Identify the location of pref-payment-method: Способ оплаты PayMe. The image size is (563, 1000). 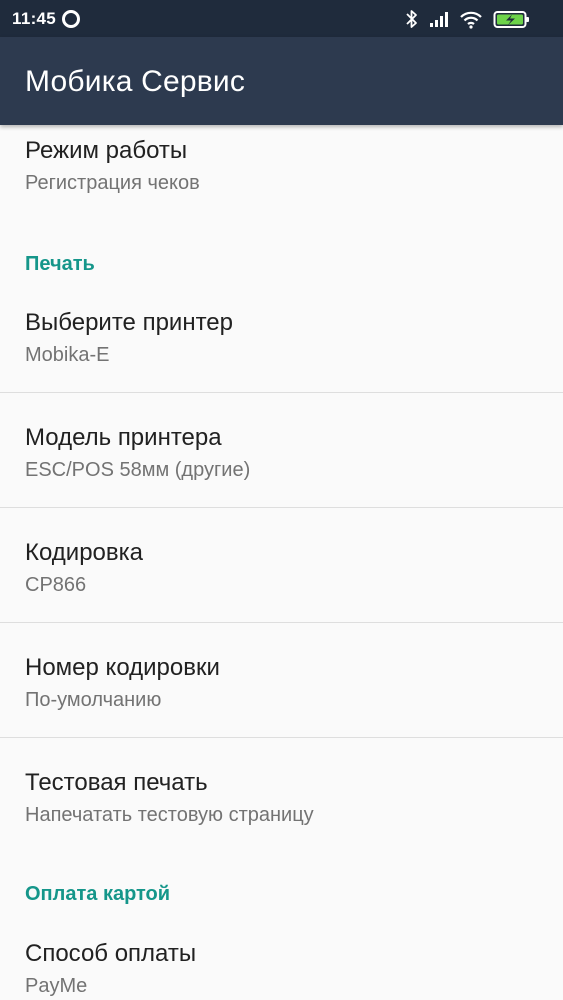
(281, 970).